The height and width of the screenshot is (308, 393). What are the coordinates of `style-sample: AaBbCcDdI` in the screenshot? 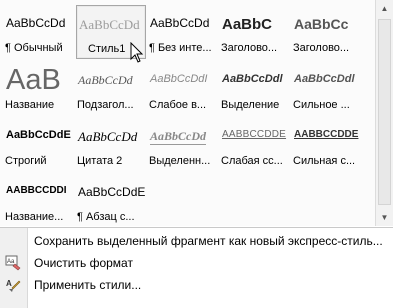 It's located at (179, 79).